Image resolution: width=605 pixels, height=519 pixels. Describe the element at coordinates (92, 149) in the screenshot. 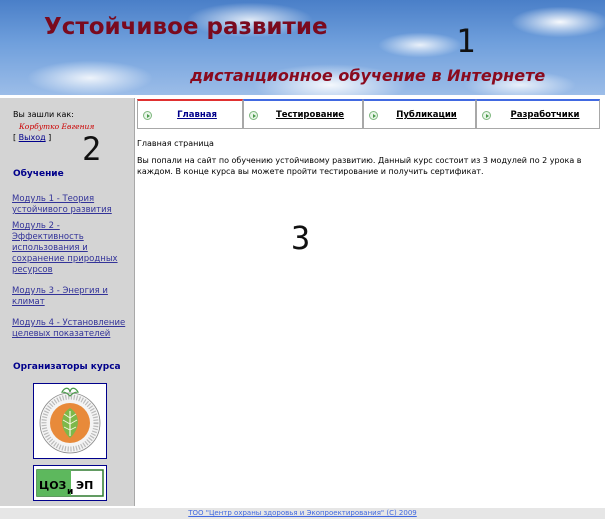

I see `region-marker-2: 2` at that location.